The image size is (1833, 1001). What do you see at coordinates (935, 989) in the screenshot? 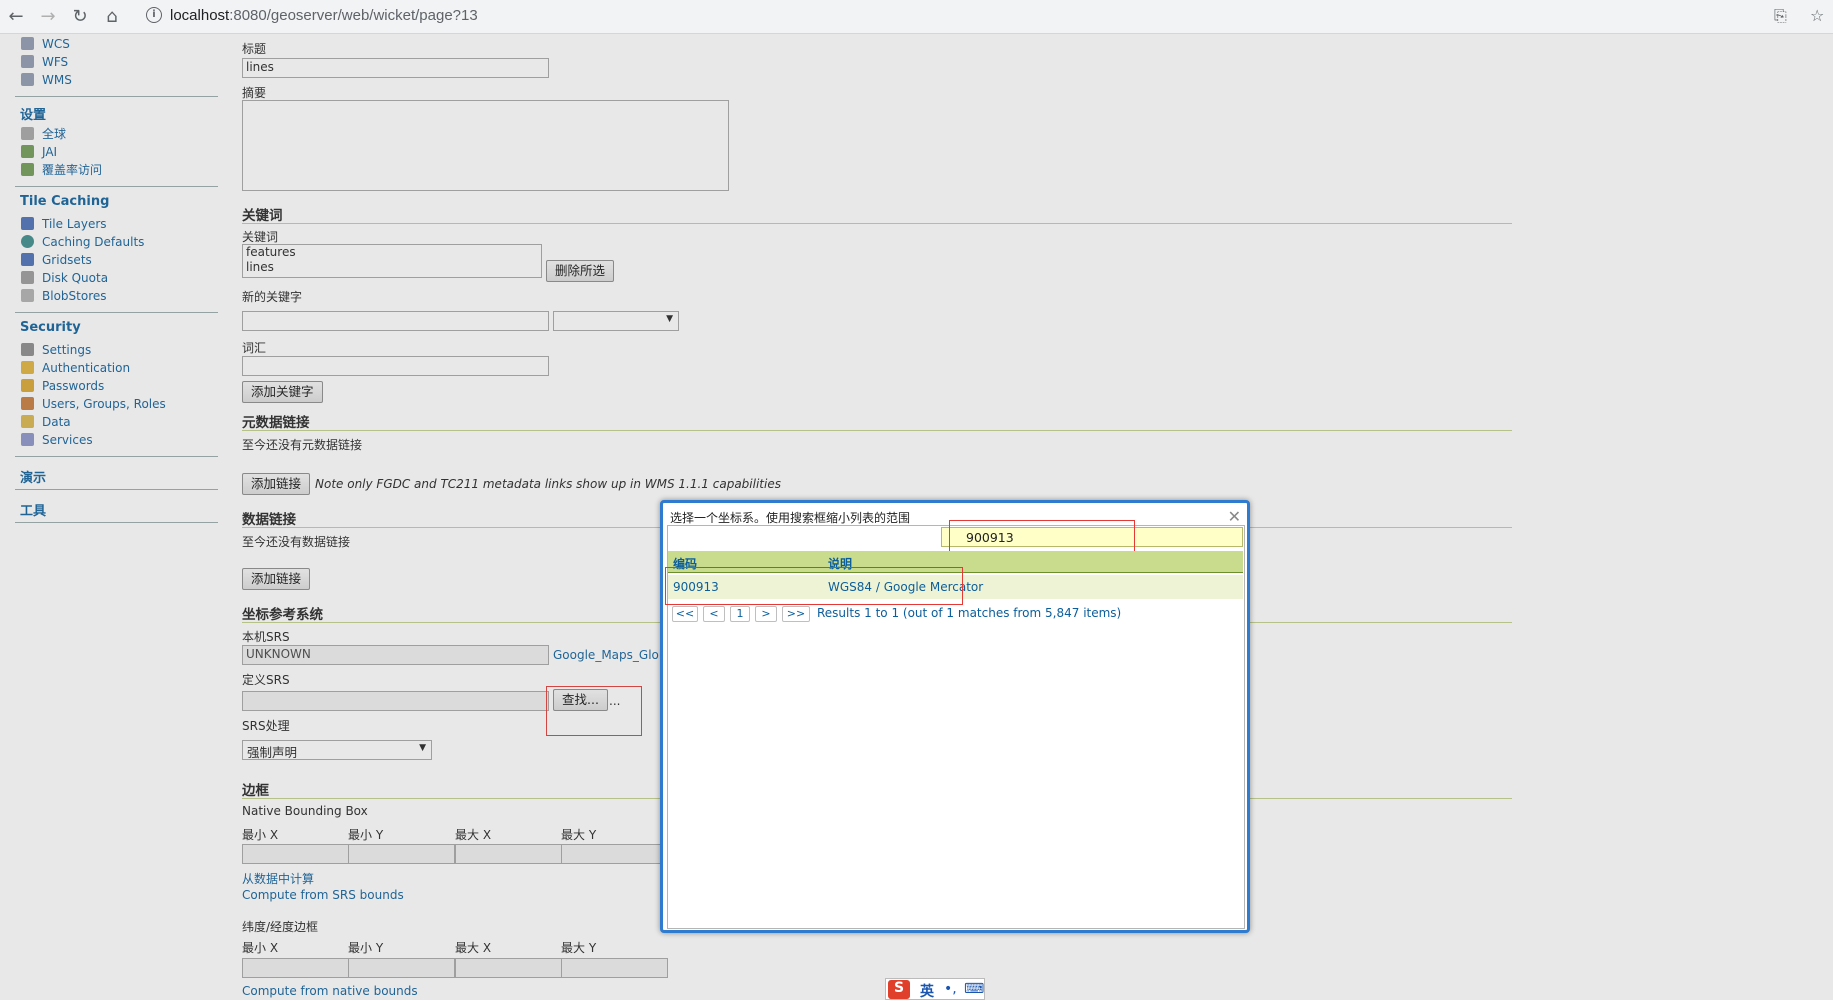
I see `ime-toolbar: S 英 •, ⌨` at bounding box center [935, 989].